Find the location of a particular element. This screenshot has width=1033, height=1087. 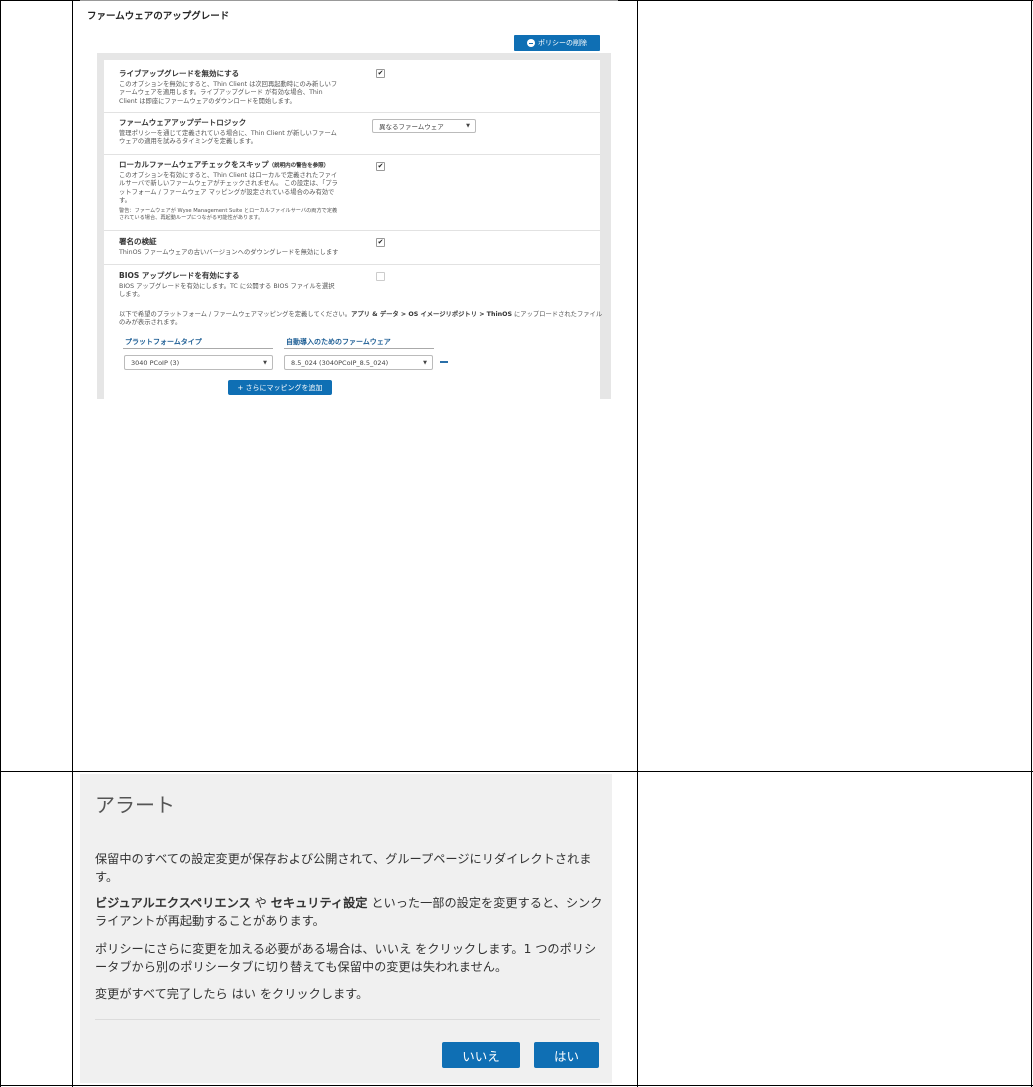

disable-live-upgrade-checkbox: ✔ is located at coordinates (380, 73).